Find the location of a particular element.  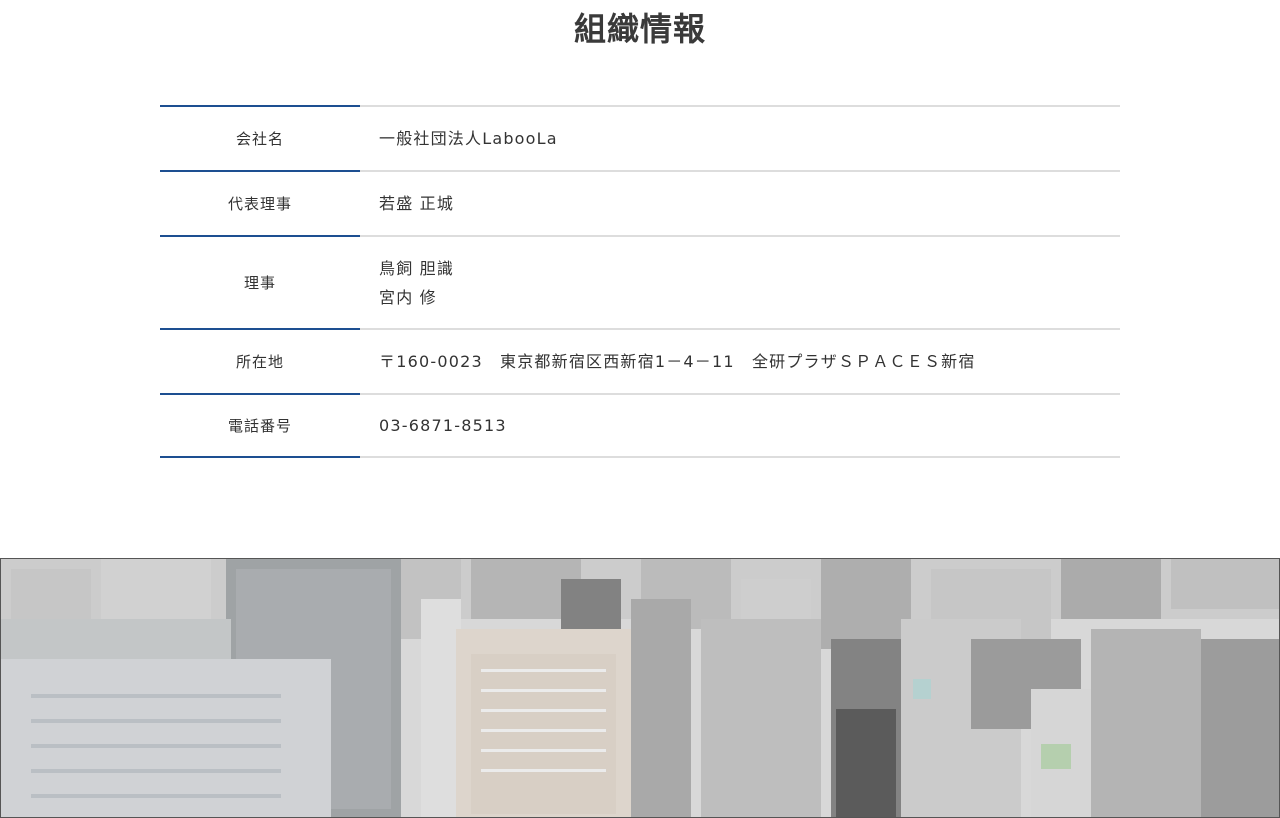

table-row: 会社名 一般社団法人LabooLa is located at coordinates (640, 137).